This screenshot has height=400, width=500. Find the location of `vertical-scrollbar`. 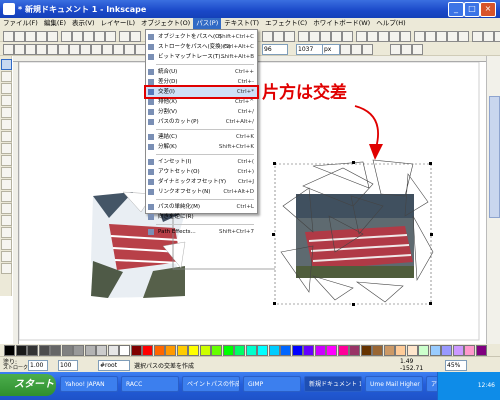

vertical-scrollbar is located at coordinates (493, 200).